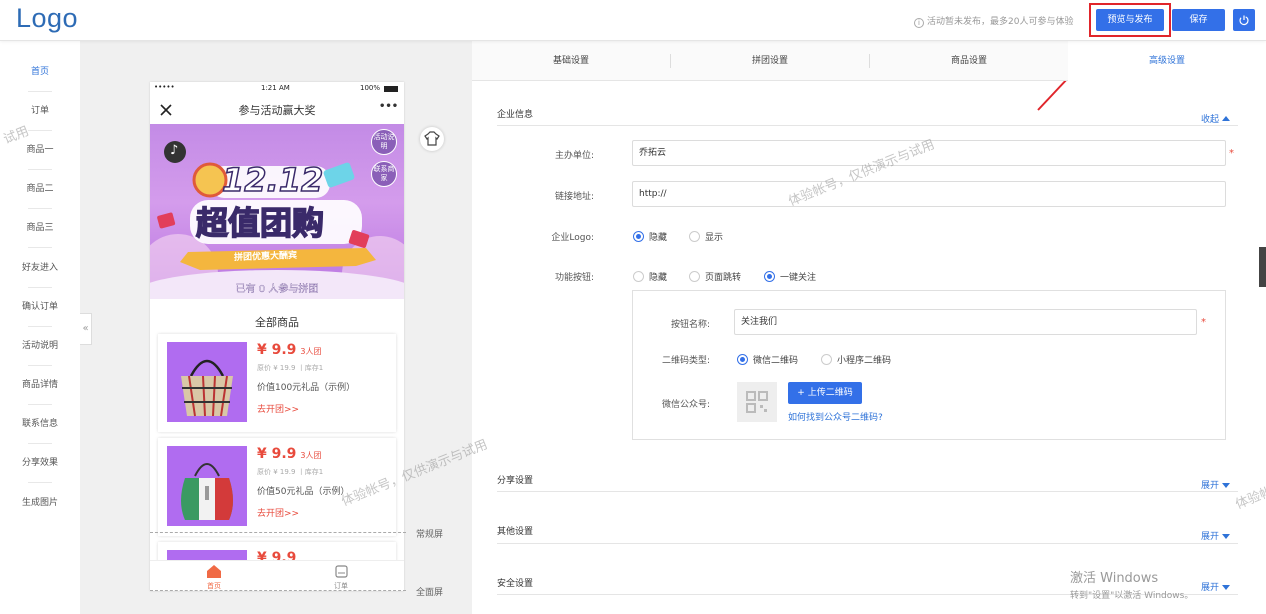  I want to click on sidebar-item-contact: 联系信息, so click(40, 422).